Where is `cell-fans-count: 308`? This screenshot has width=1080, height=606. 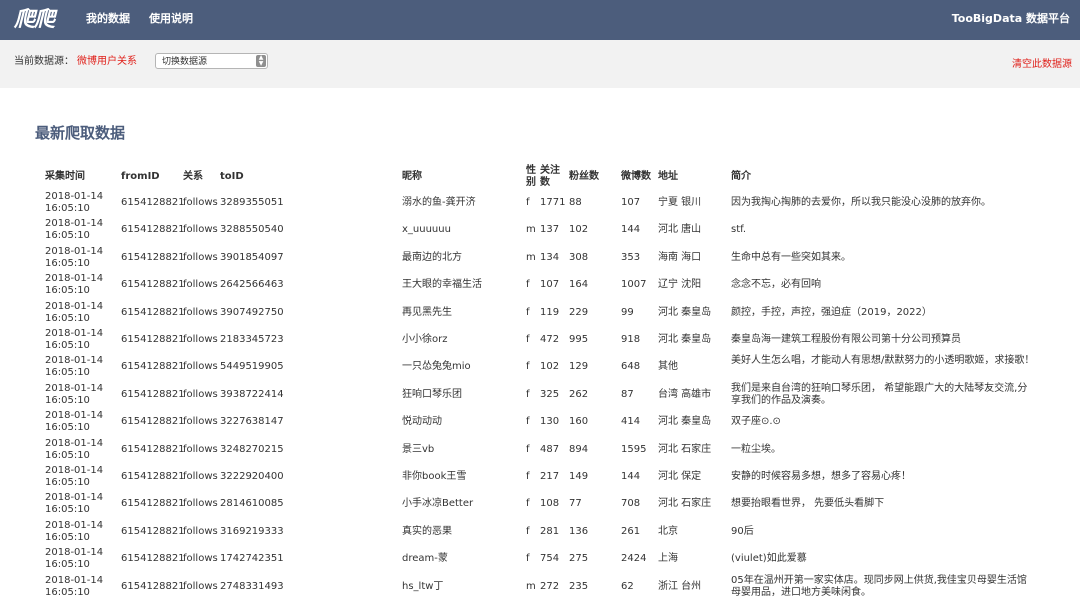 cell-fans-count: 308 is located at coordinates (579, 257).